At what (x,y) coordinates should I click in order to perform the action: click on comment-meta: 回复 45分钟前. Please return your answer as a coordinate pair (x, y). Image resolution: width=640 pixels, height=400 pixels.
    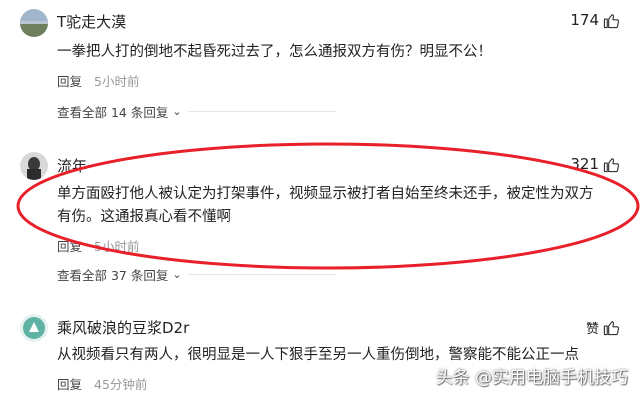
    Looking at the image, I should click on (102, 383).